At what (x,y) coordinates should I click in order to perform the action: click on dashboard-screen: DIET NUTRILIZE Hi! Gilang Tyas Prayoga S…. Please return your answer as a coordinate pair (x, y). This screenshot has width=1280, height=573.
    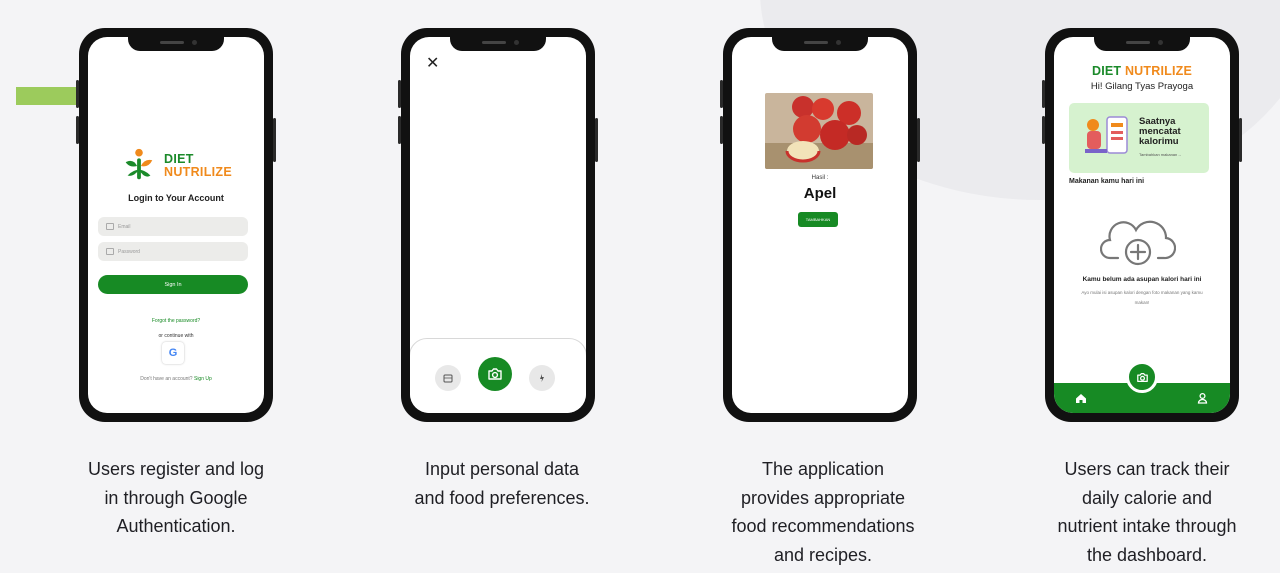
    Looking at the image, I should click on (1142, 225).